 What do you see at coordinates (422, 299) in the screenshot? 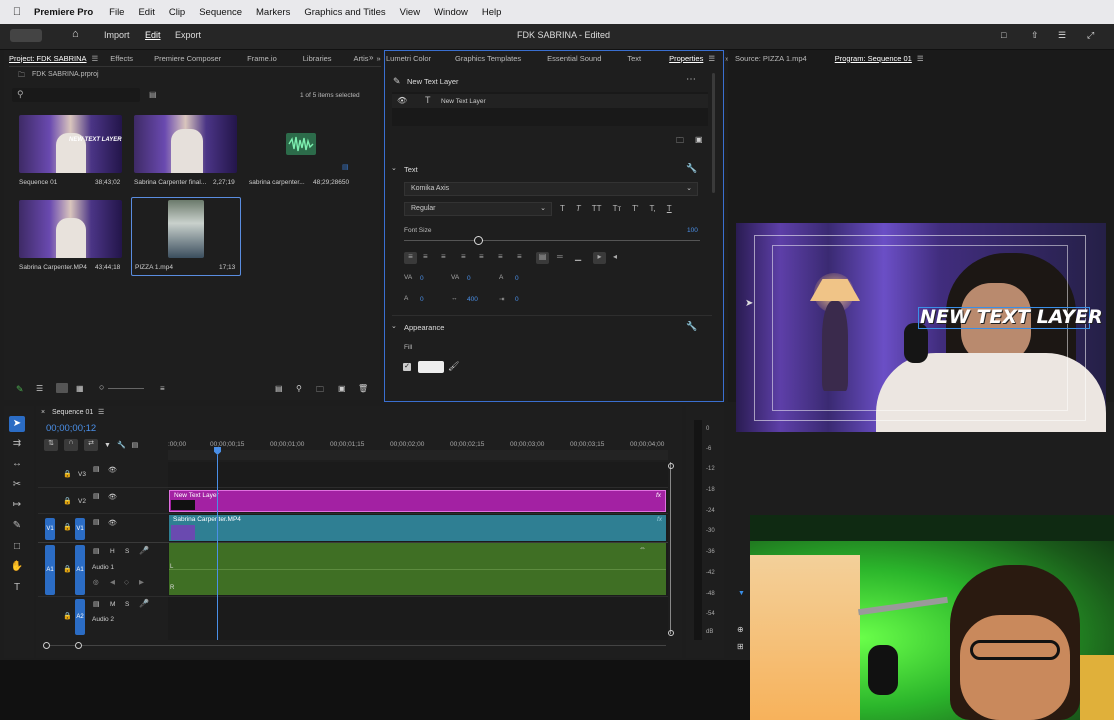
I see `leading-value: 0` at bounding box center [422, 299].